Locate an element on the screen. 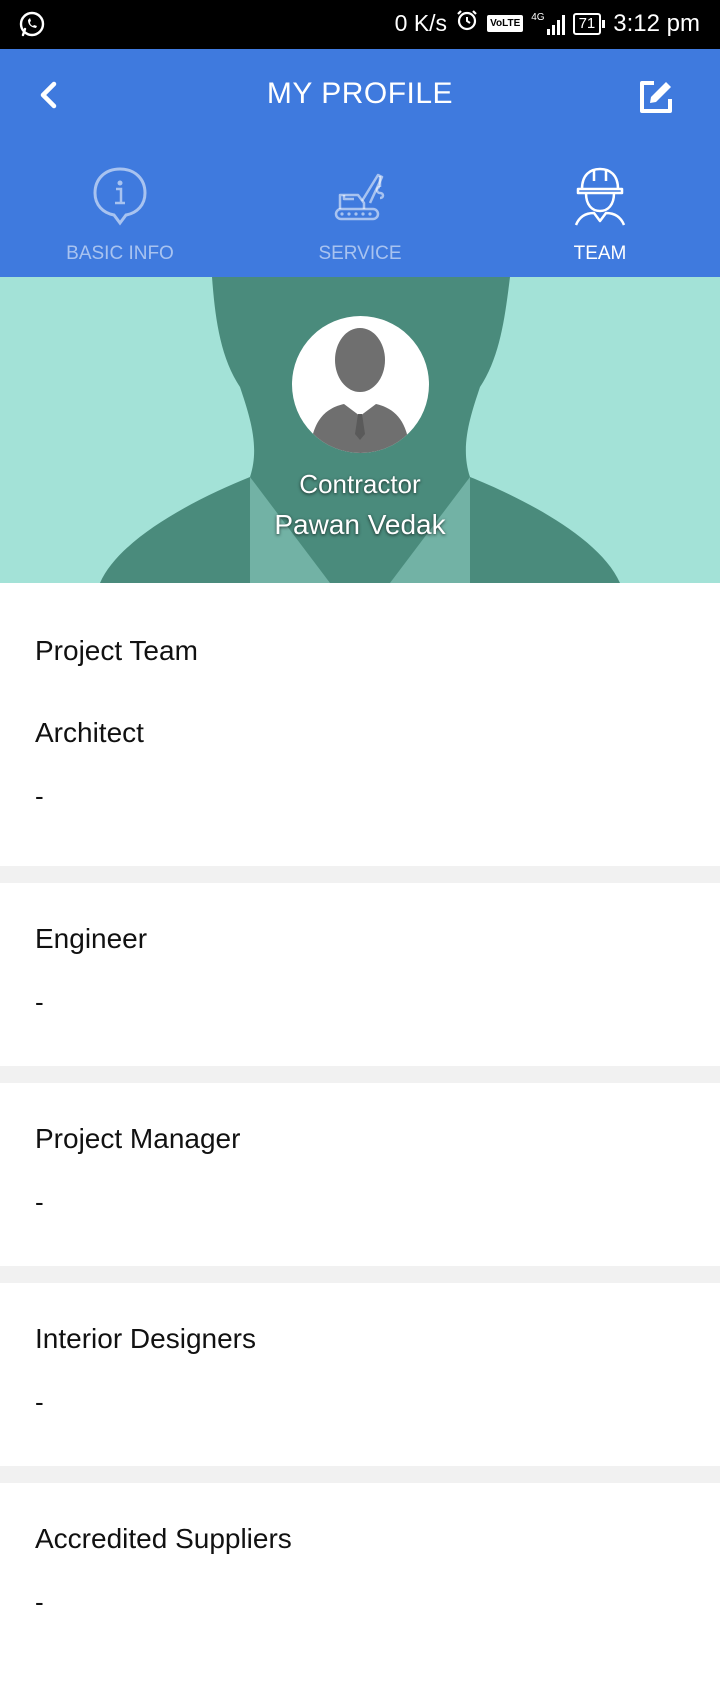 This screenshot has width=720, height=1688. card-title-architect: Architect is located at coordinates (89, 732).